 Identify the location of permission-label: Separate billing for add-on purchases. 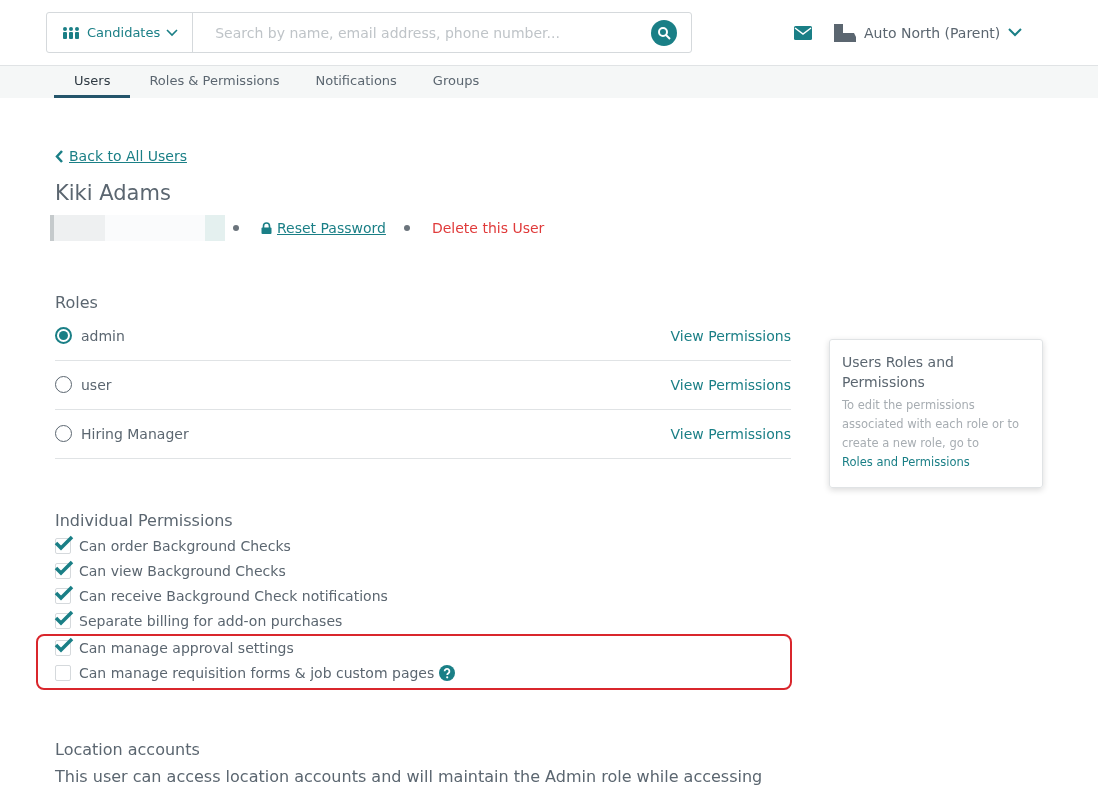
(211, 621).